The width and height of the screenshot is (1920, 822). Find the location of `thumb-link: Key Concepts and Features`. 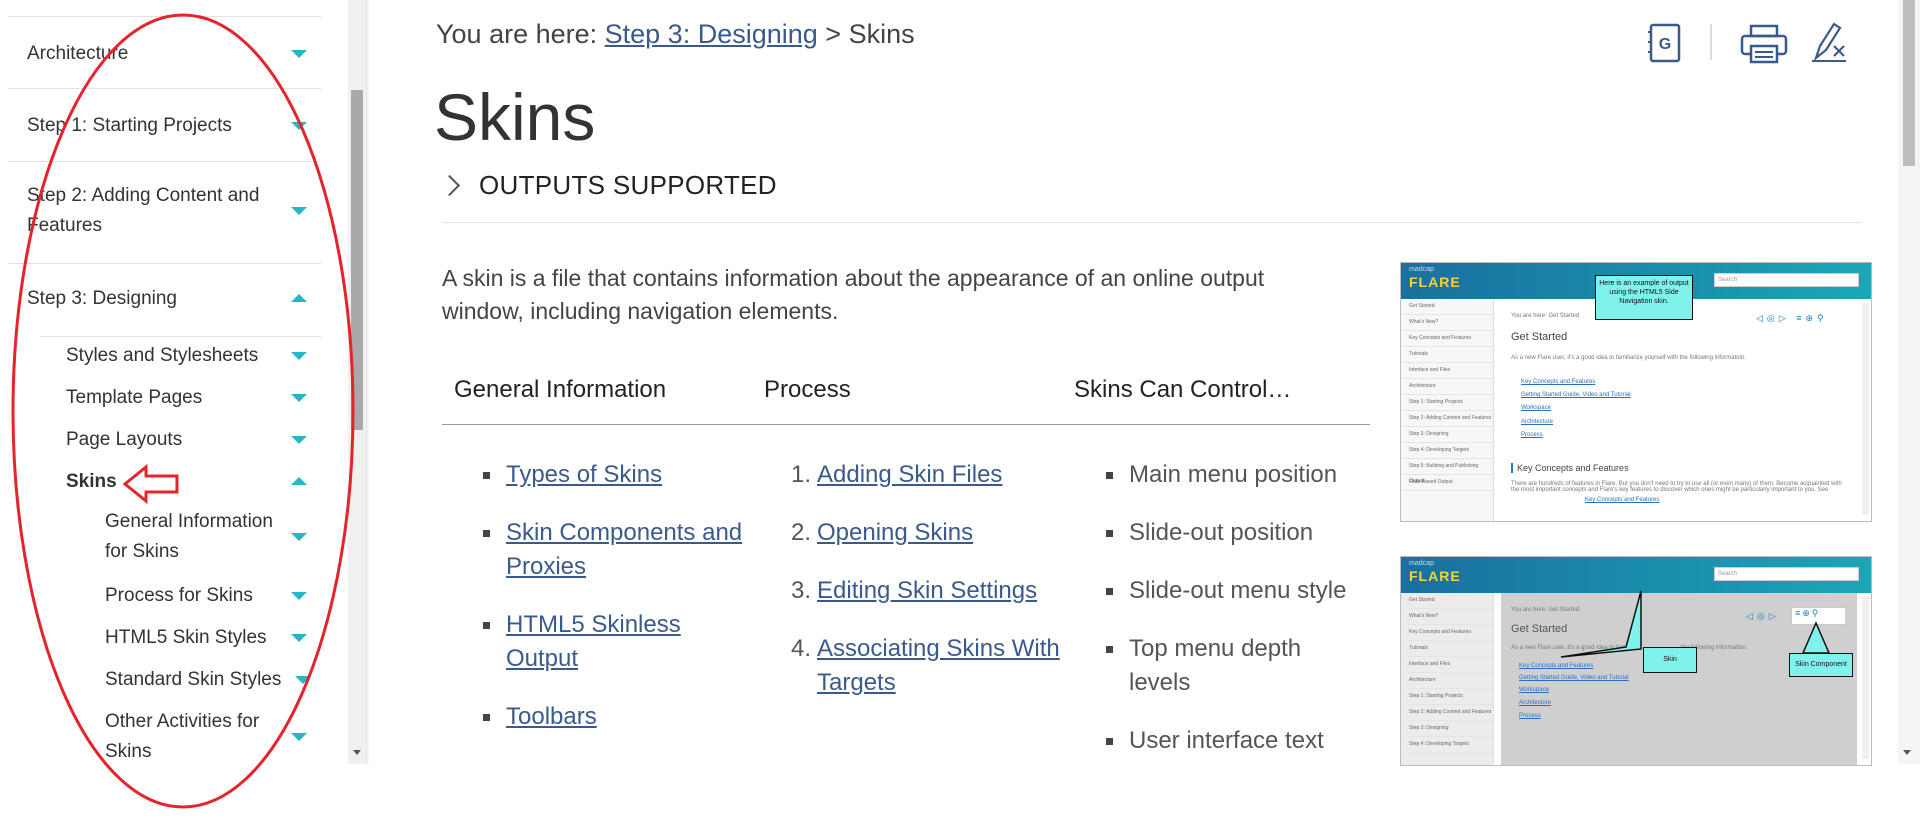

thumb-link: Key Concepts and Features is located at coordinates (1558, 382).